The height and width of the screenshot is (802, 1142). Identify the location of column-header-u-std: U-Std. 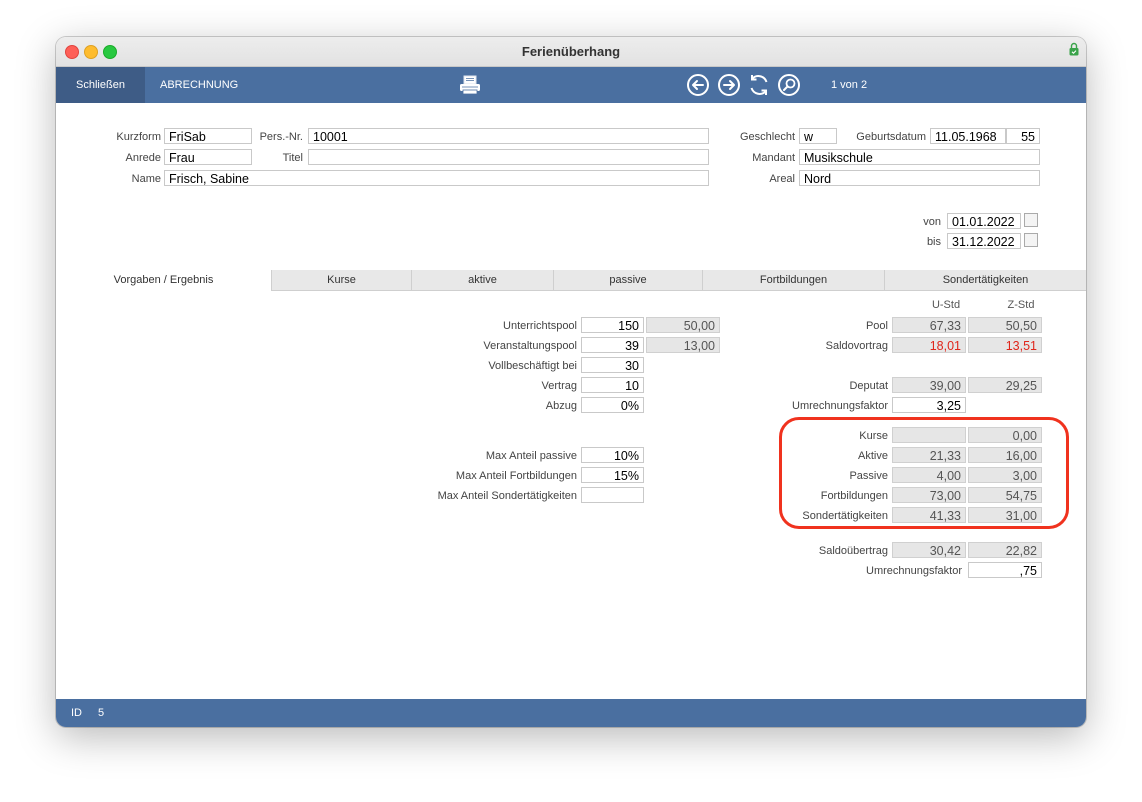
(946, 305).